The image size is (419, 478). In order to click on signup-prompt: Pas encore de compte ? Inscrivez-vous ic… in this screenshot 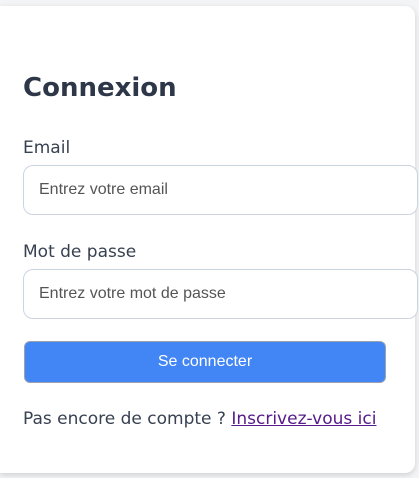, I will do `click(199, 419)`.